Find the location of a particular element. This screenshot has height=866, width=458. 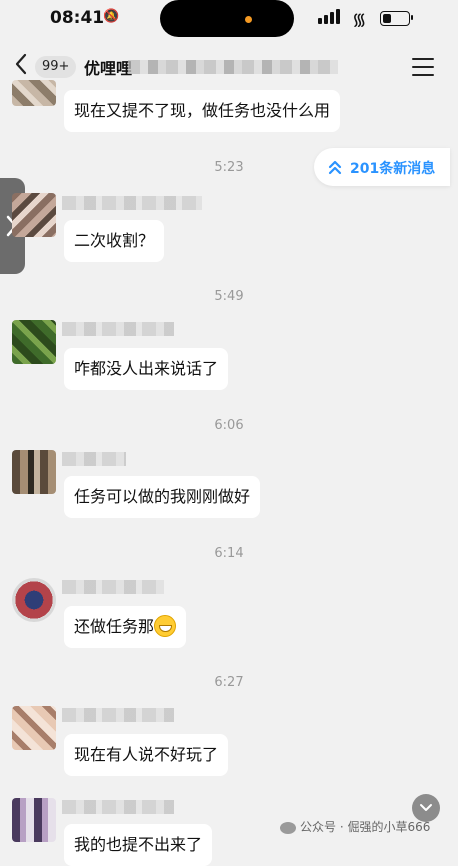

message-bubble: 我的也提不出来了 is located at coordinates (138, 845).